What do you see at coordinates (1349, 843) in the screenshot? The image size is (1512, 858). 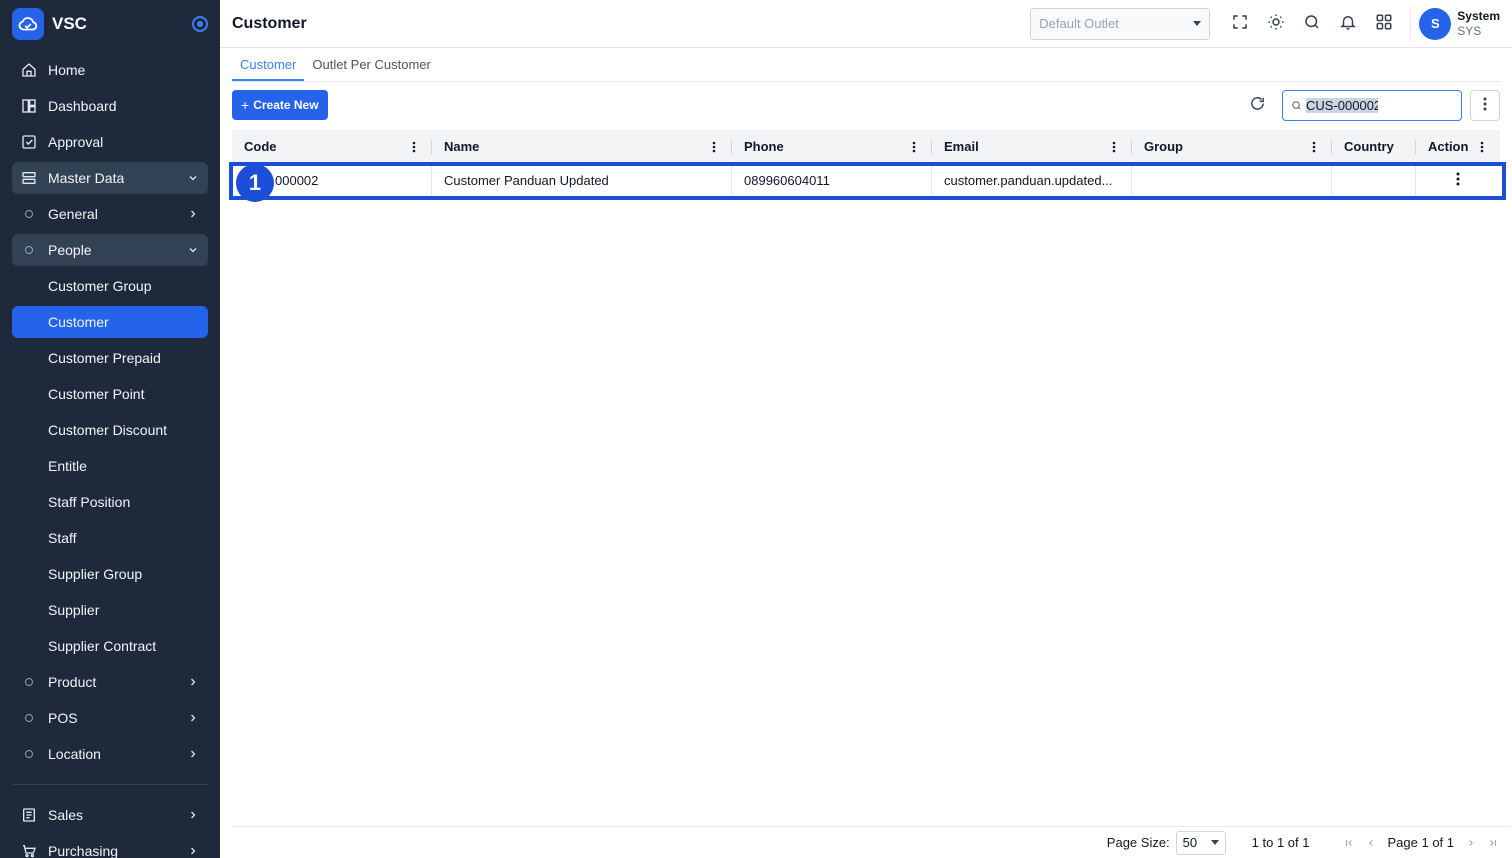 I see `first-page-icon` at bounding box center [1349, 843].